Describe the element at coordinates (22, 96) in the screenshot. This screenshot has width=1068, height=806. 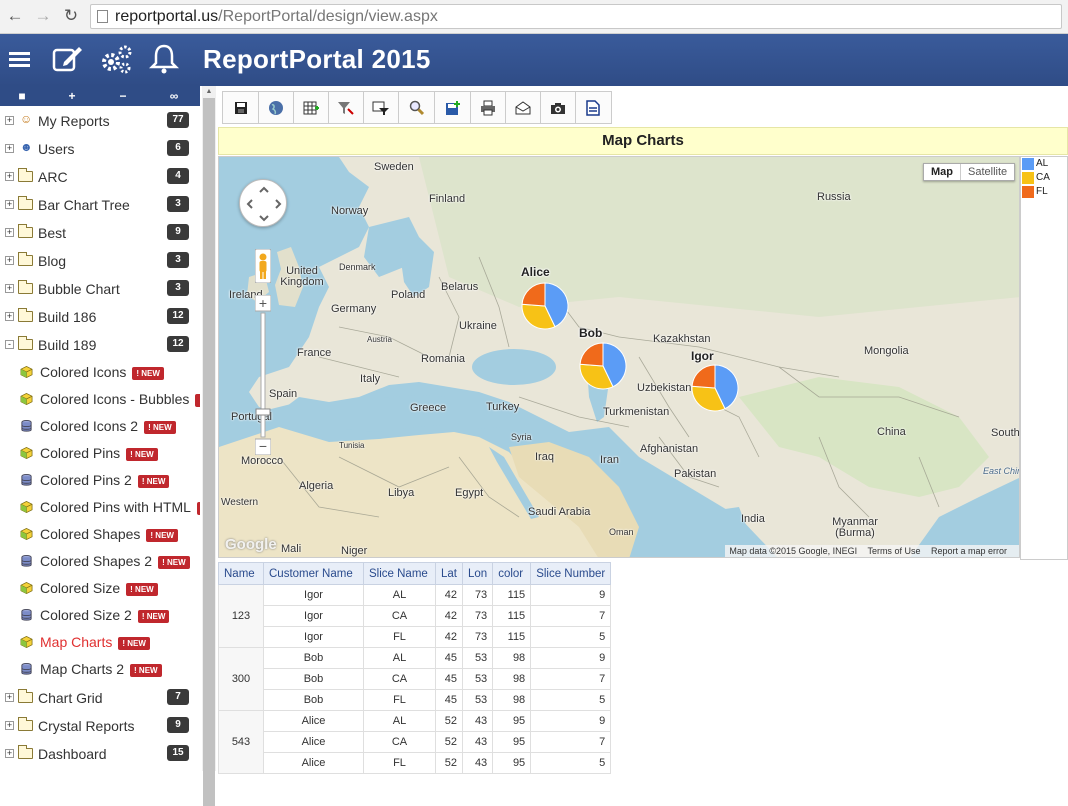
I see `folder-icon: ■` at that location.